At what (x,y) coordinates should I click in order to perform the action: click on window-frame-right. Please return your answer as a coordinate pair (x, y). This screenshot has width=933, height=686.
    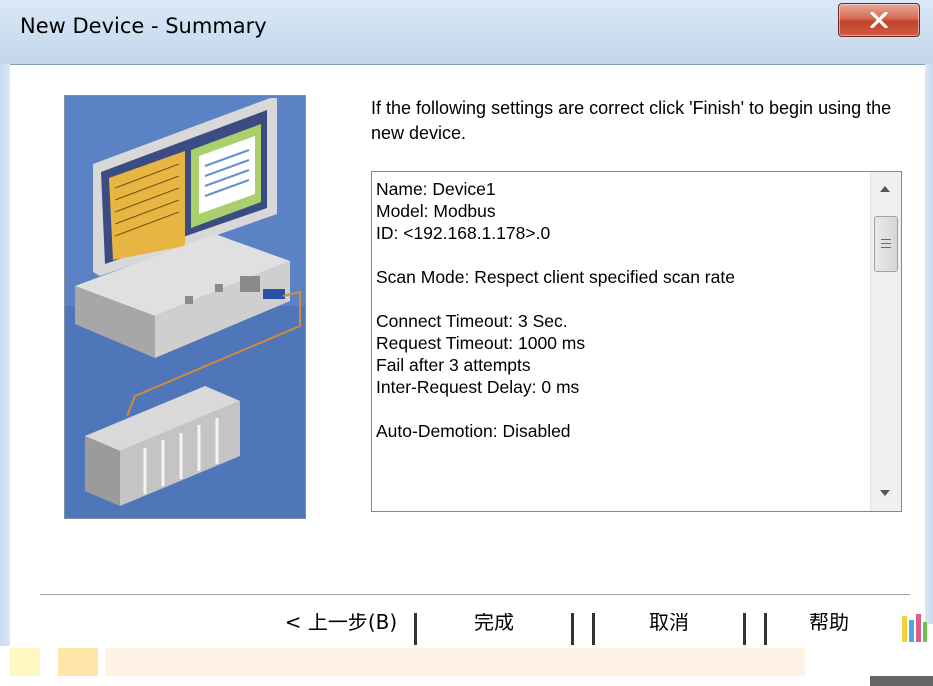
    Looking at the image, I should click on (929, 344).